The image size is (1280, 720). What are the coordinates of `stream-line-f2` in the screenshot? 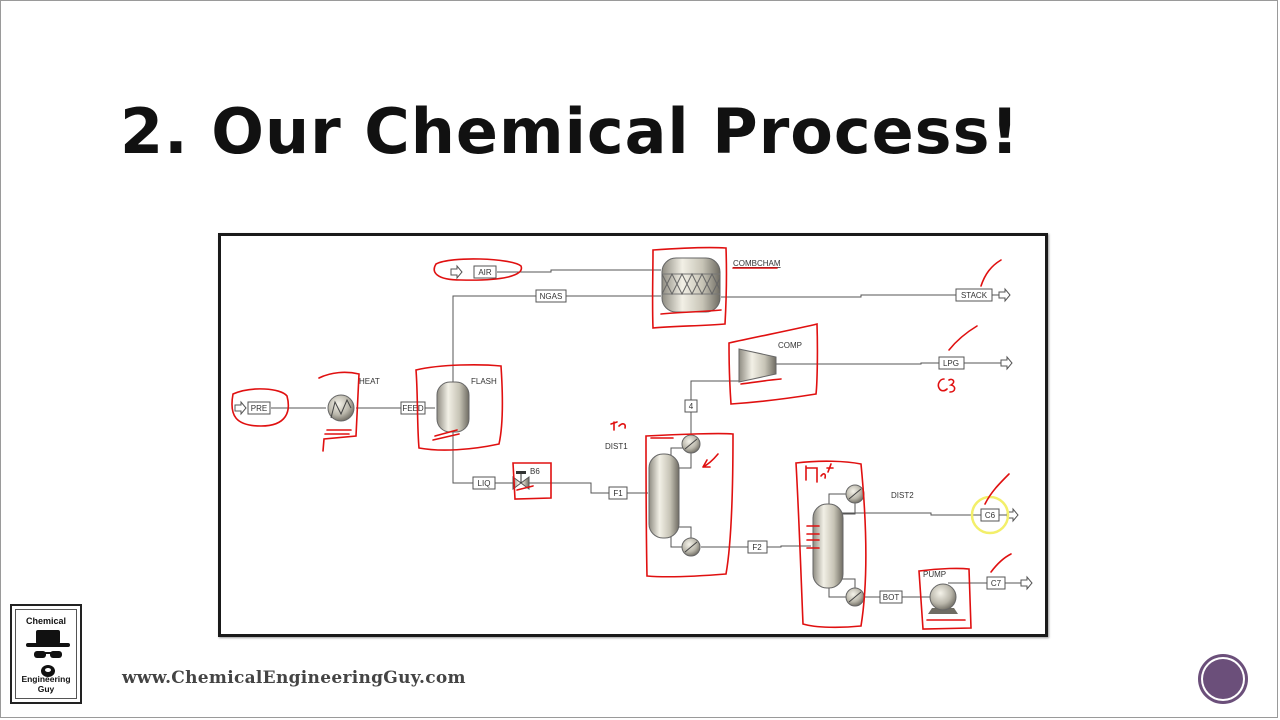 It's located at (789, 546).